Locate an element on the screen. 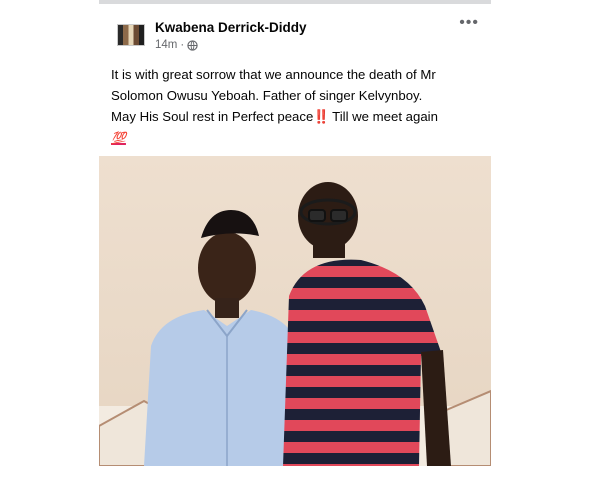 The width and height of the screenshot is (600, 492). globe-icon is located at coordinates (192, 45).